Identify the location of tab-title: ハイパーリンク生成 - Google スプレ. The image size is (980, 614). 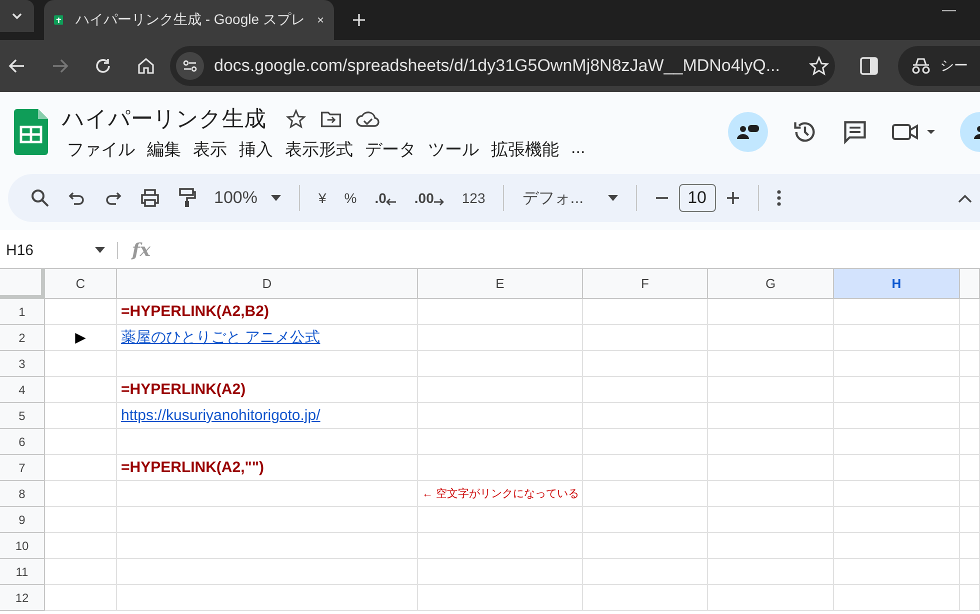
(190, 20).